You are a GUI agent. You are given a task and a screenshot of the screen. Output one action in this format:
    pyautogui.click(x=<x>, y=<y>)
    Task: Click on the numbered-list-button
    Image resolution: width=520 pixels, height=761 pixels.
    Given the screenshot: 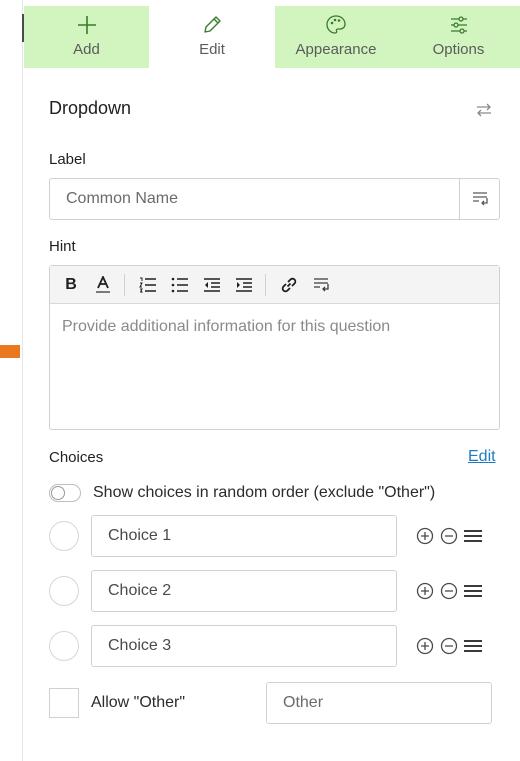 What is the action you would take?
    pyautogui.click(x=148, y=285)
    